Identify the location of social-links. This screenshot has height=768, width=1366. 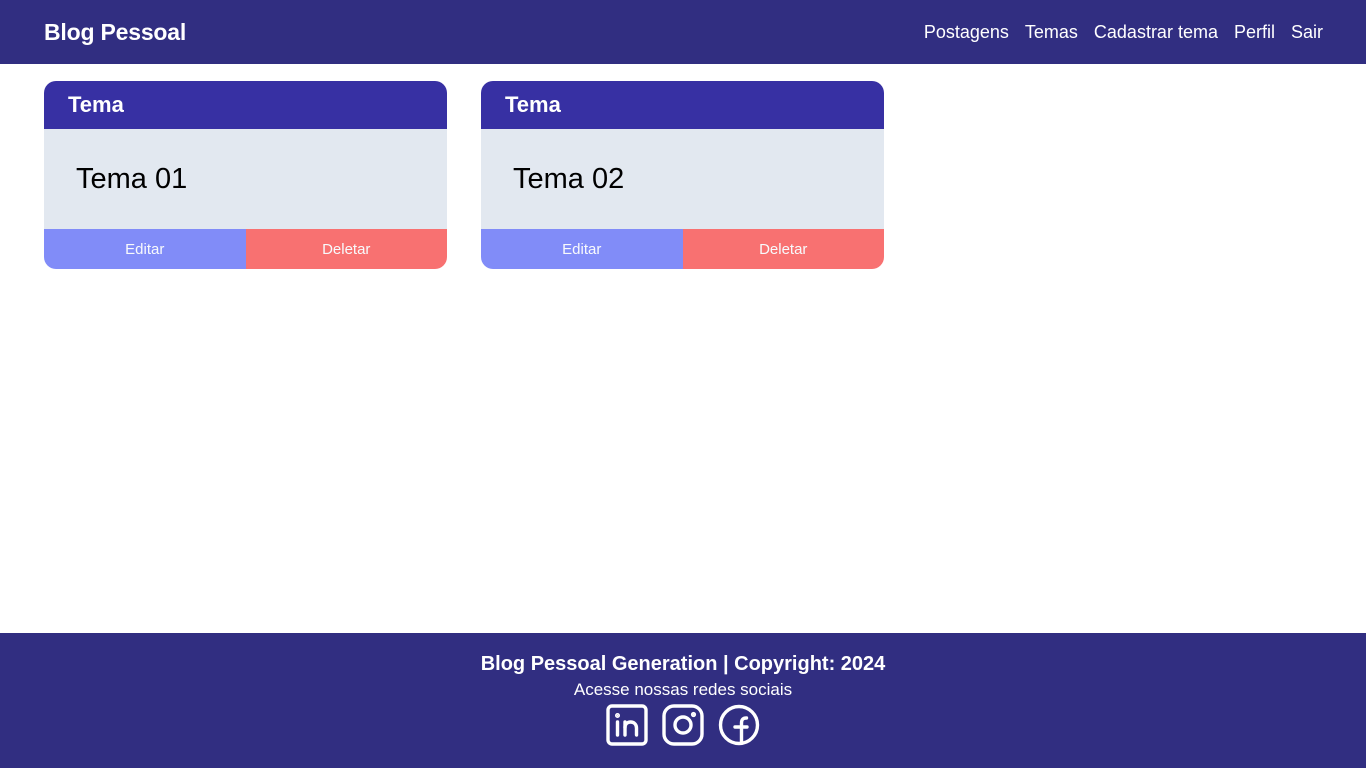
(683, 725).